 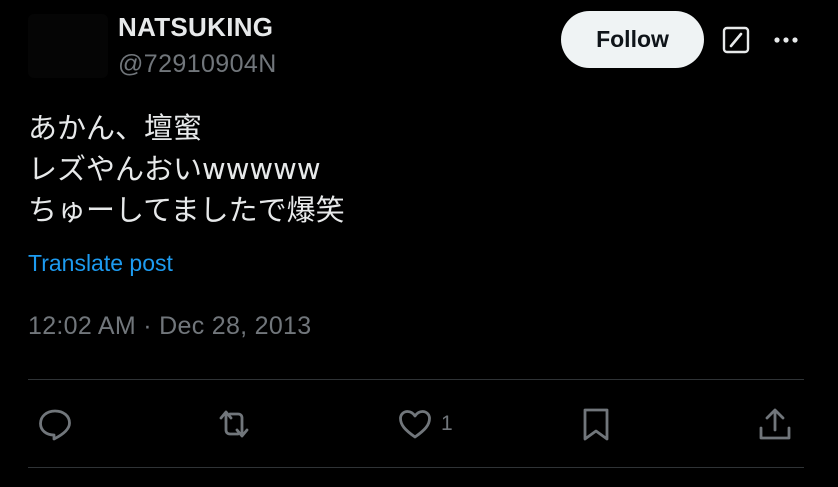 I want to click on reply-icon, so click(x=55, y=425).